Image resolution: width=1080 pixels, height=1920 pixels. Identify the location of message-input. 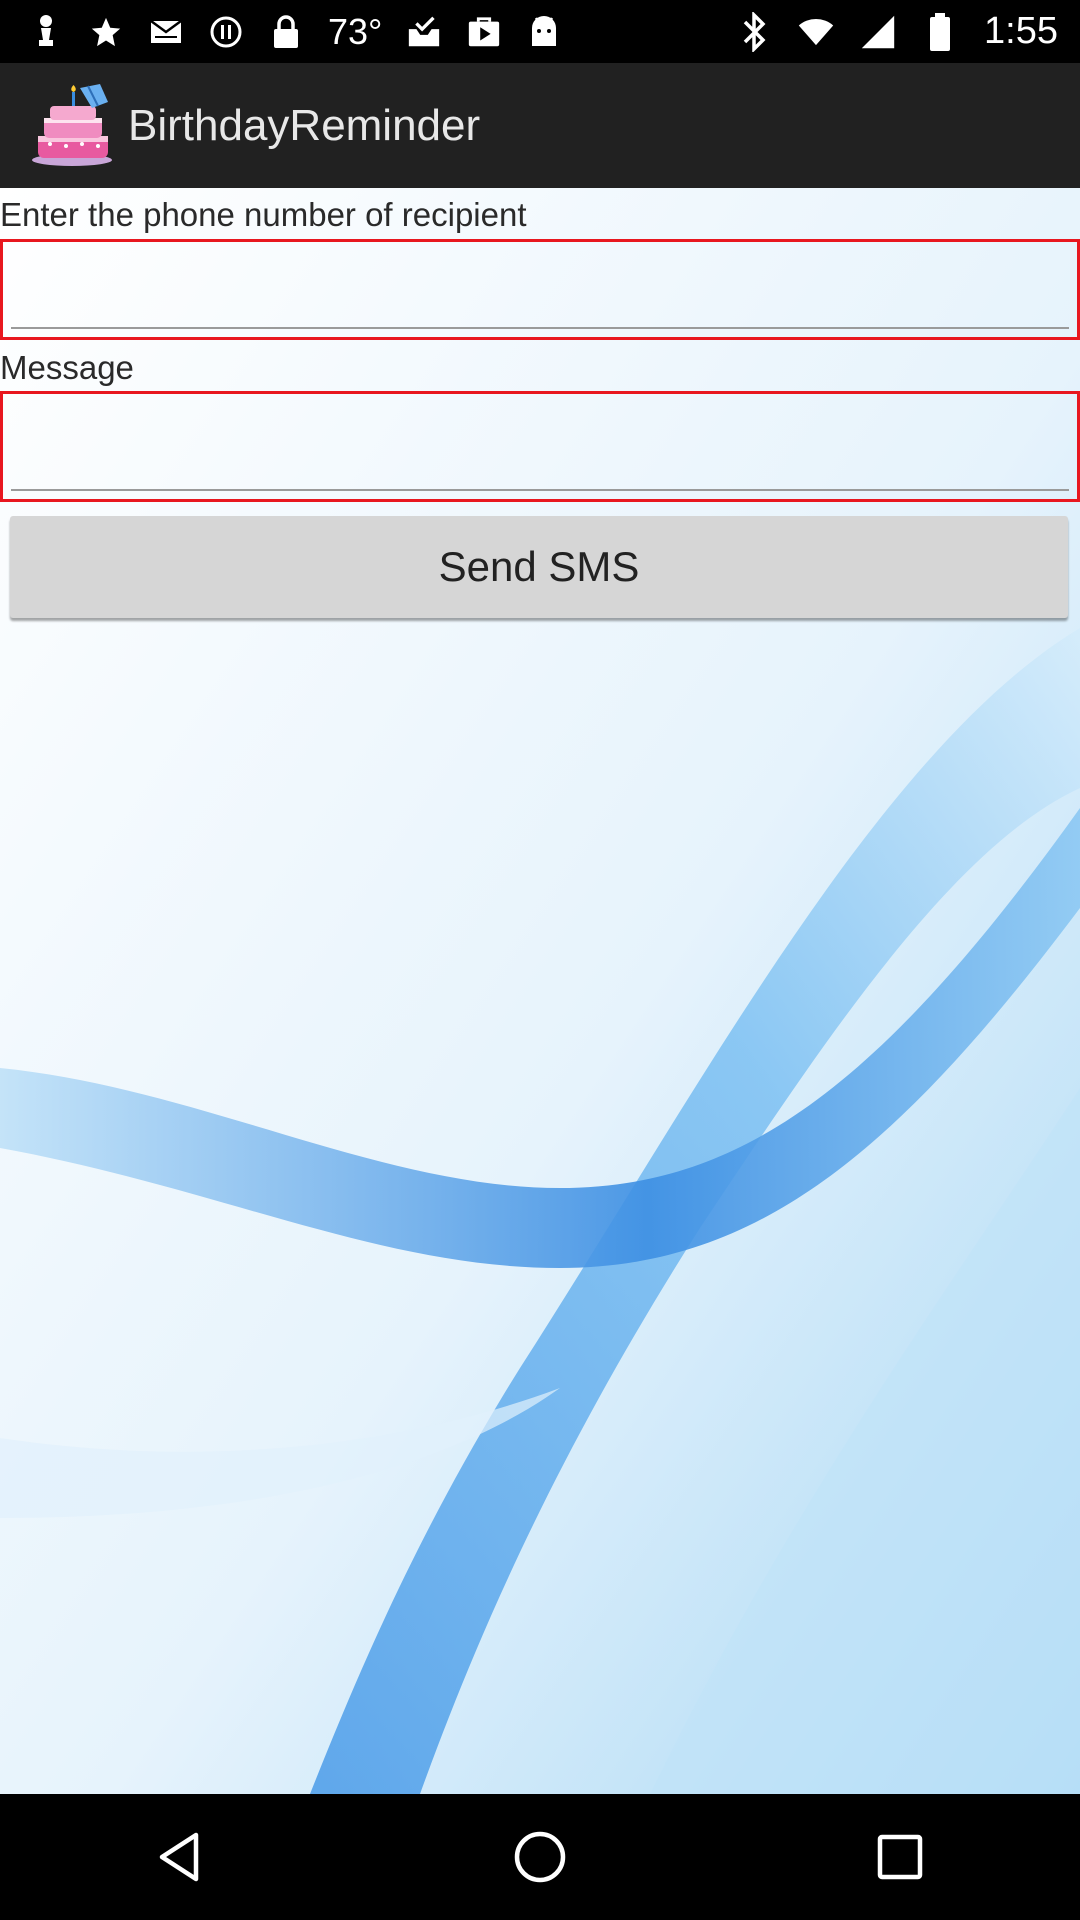
(540, 470).